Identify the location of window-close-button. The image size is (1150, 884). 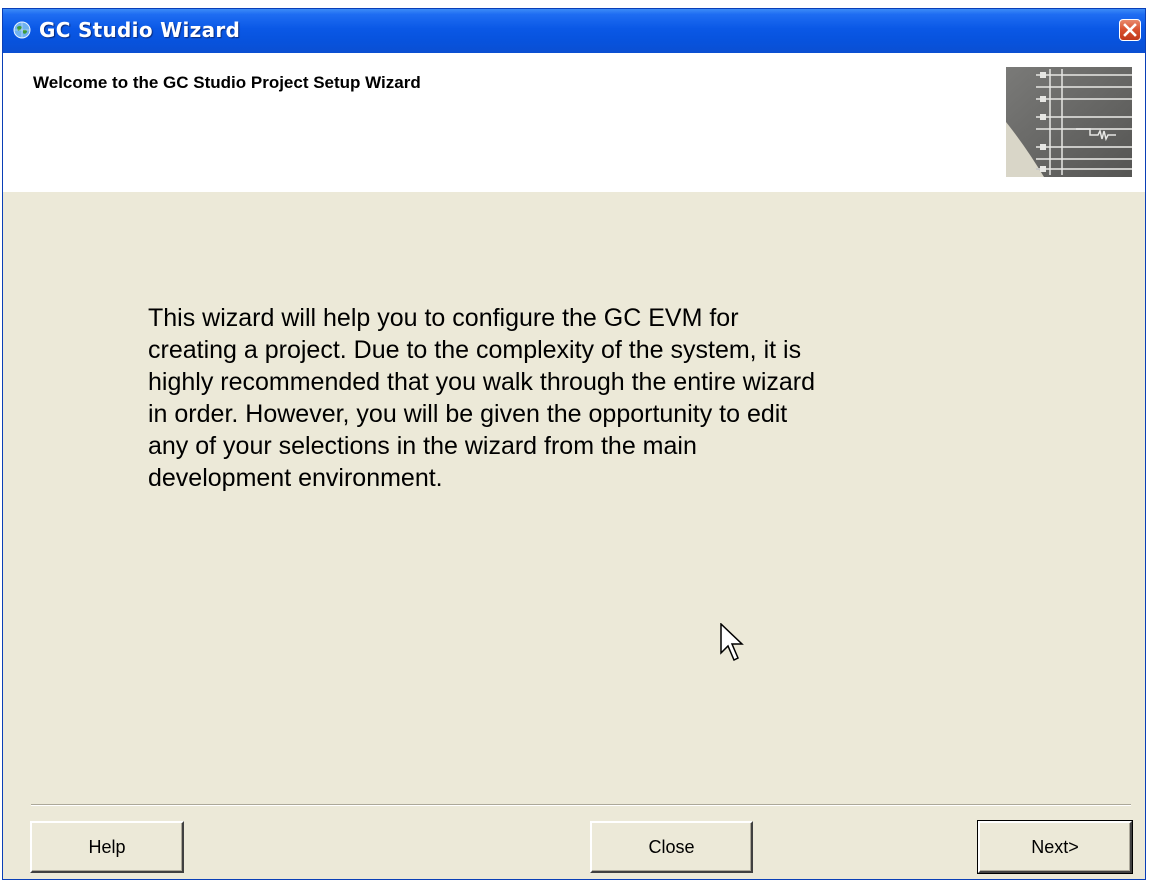
(1130, 30).